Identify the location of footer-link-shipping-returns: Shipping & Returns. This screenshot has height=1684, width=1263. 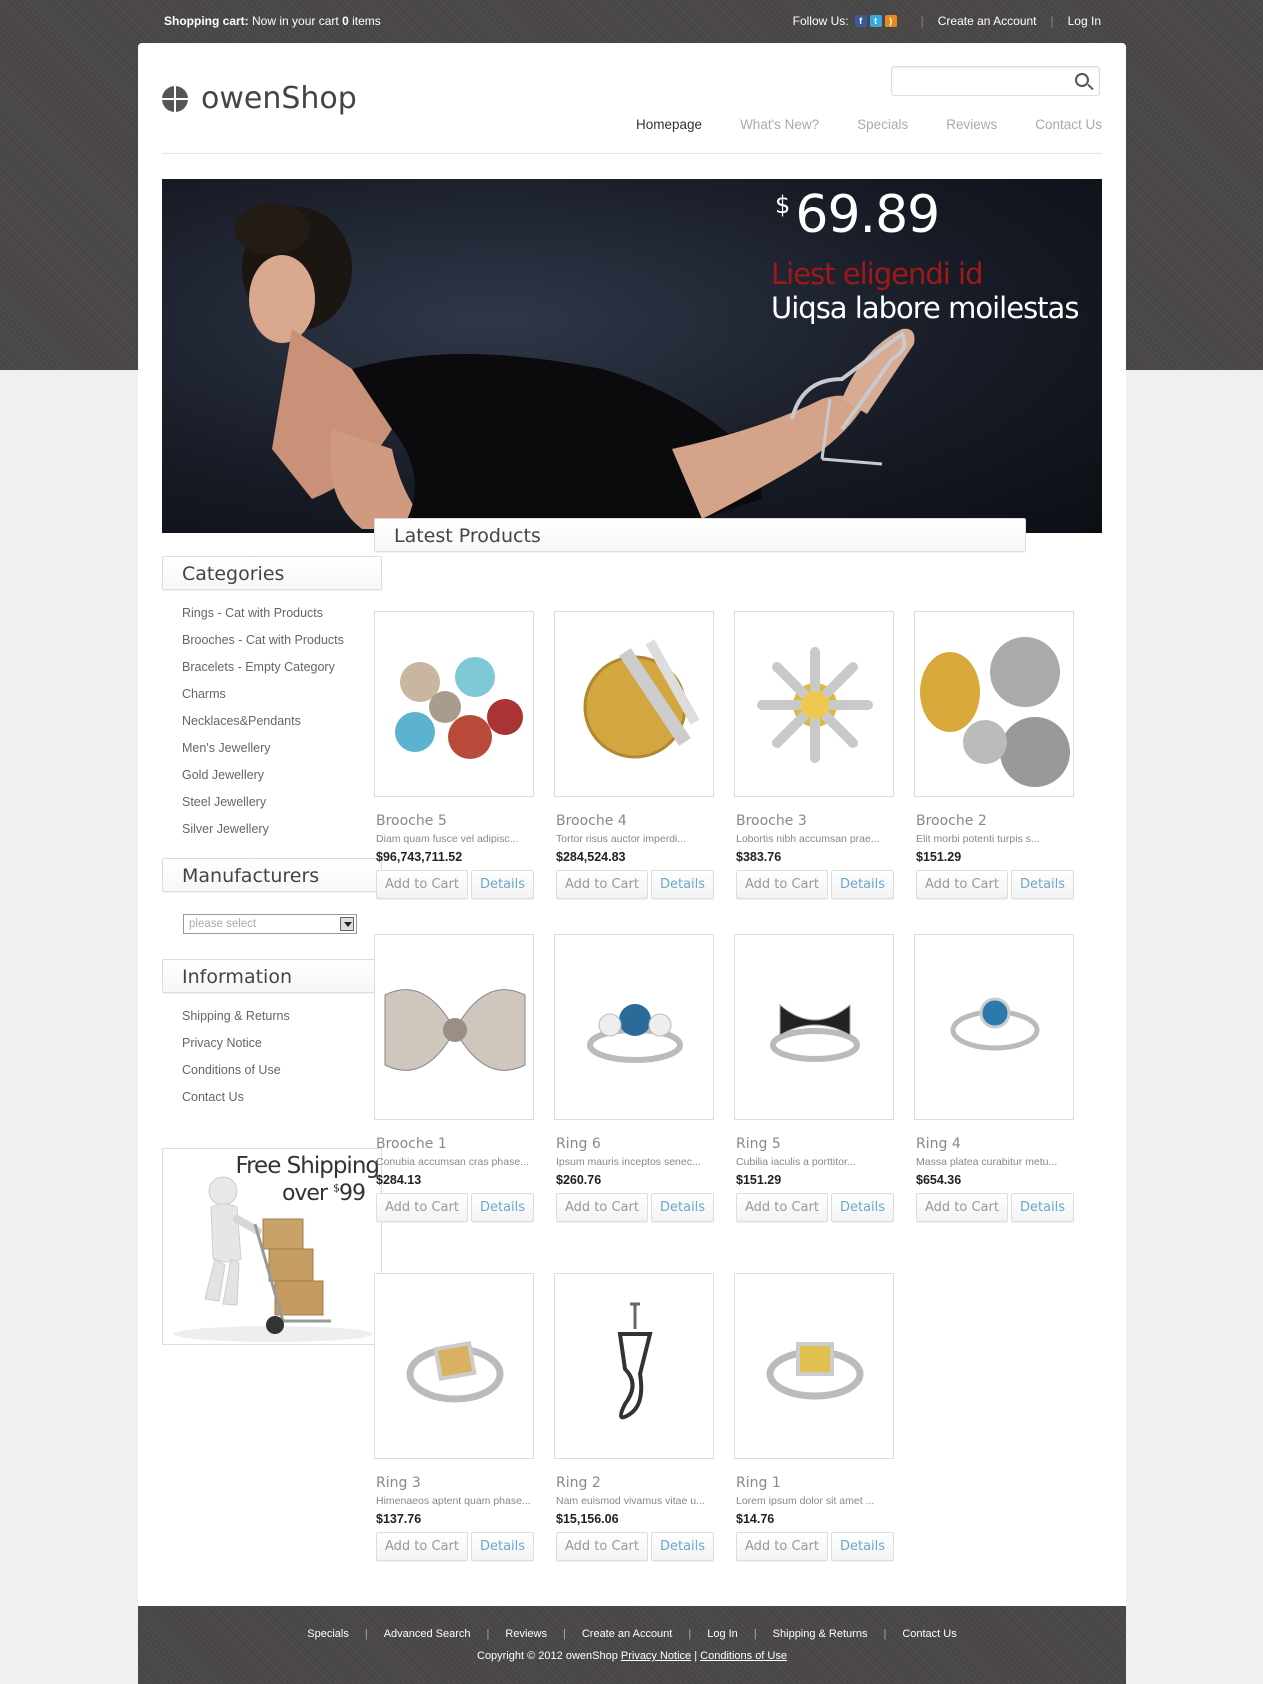
(820, 1634).